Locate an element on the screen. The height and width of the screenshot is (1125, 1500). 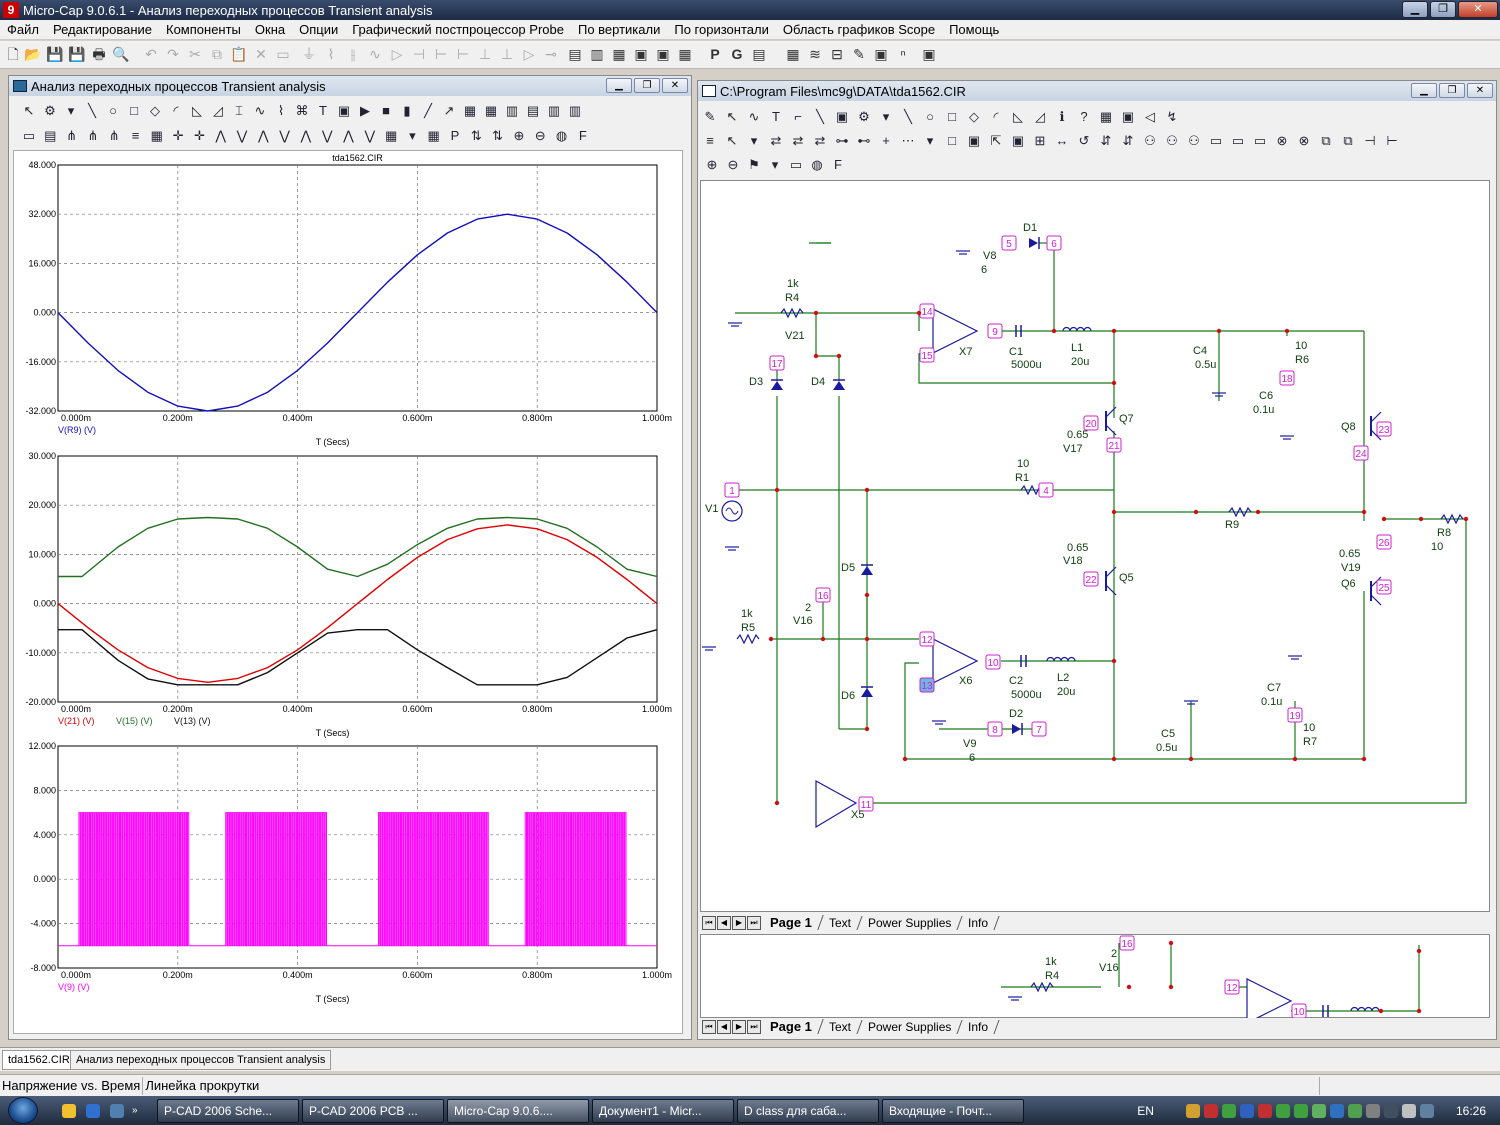
tab-info: Info is located at coordinates (978, 922).